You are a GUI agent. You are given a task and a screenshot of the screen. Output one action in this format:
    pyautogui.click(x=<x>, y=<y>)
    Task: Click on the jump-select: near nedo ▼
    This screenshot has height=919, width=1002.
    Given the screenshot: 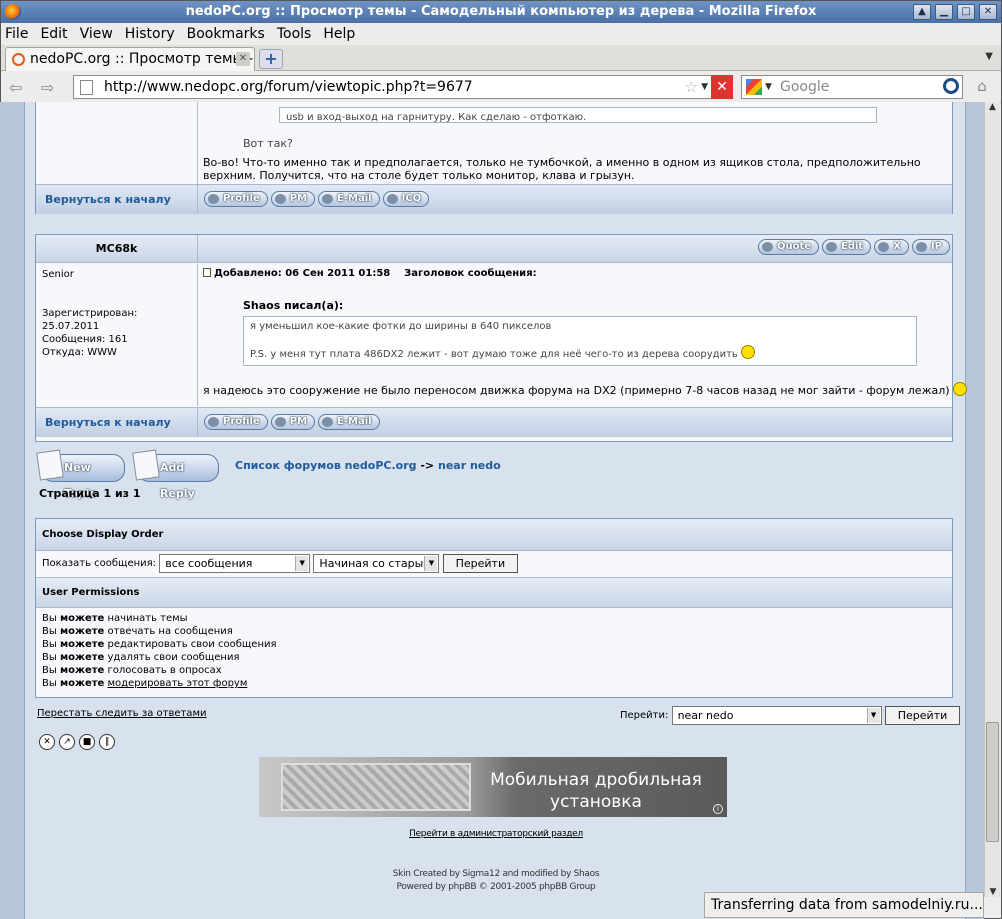 What is the action you would take?
    pyautogui.click(x=776, y=715)
    